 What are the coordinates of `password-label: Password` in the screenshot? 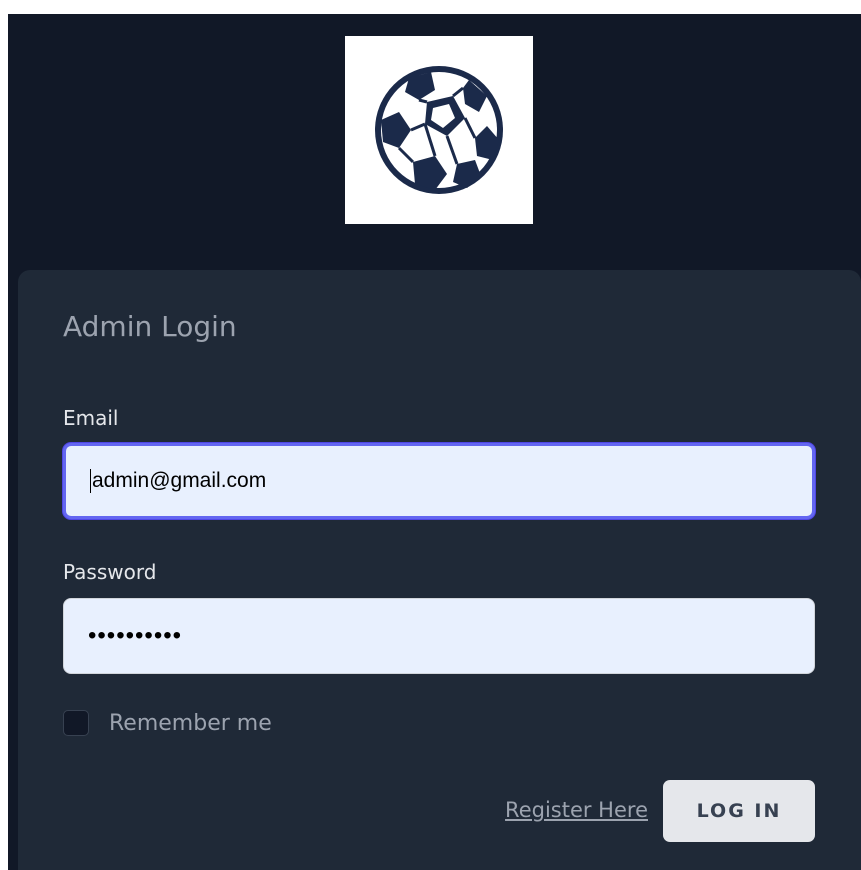 It's located at (110, 572).